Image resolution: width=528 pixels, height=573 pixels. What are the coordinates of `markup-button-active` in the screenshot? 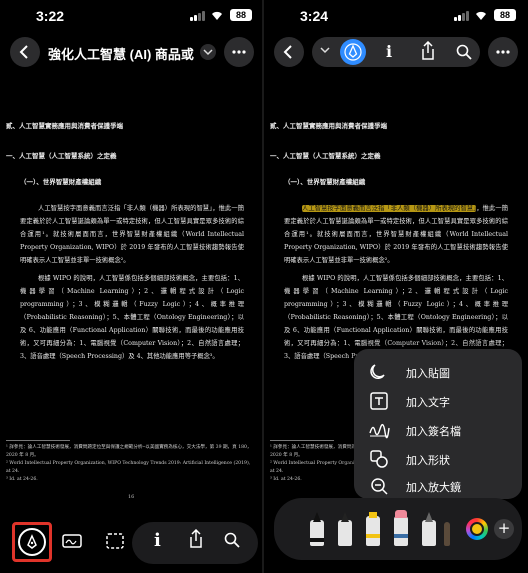 It's located at (353, 52).